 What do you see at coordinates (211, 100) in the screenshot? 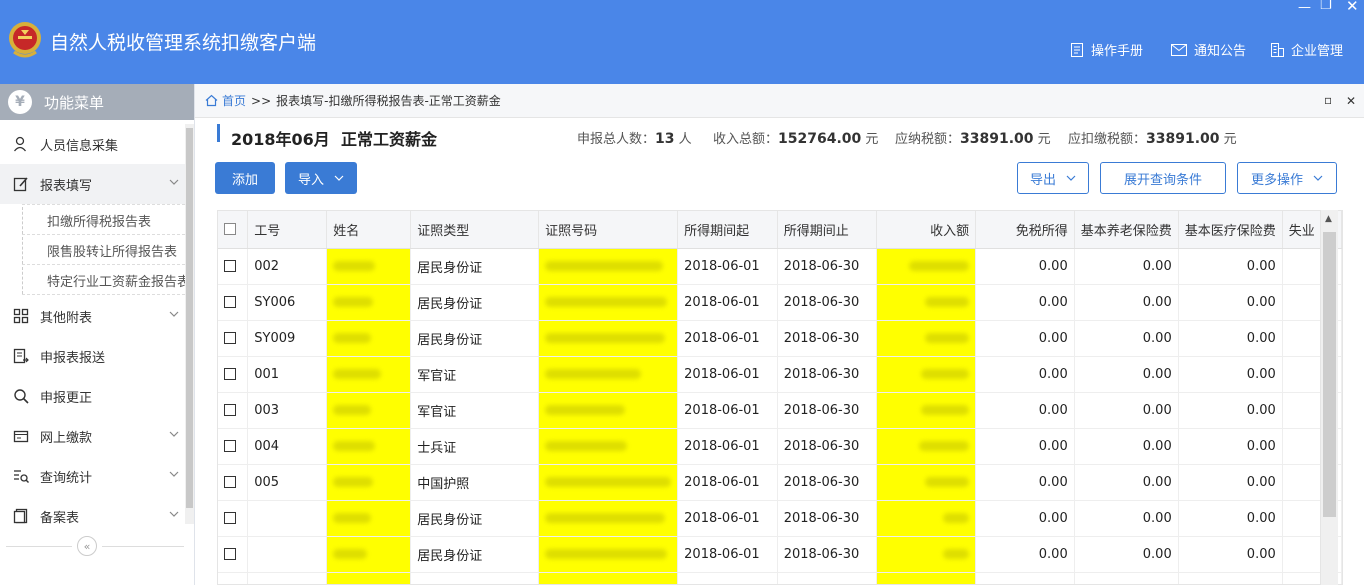
I see `home-icon` at bounding box center [211, 100].